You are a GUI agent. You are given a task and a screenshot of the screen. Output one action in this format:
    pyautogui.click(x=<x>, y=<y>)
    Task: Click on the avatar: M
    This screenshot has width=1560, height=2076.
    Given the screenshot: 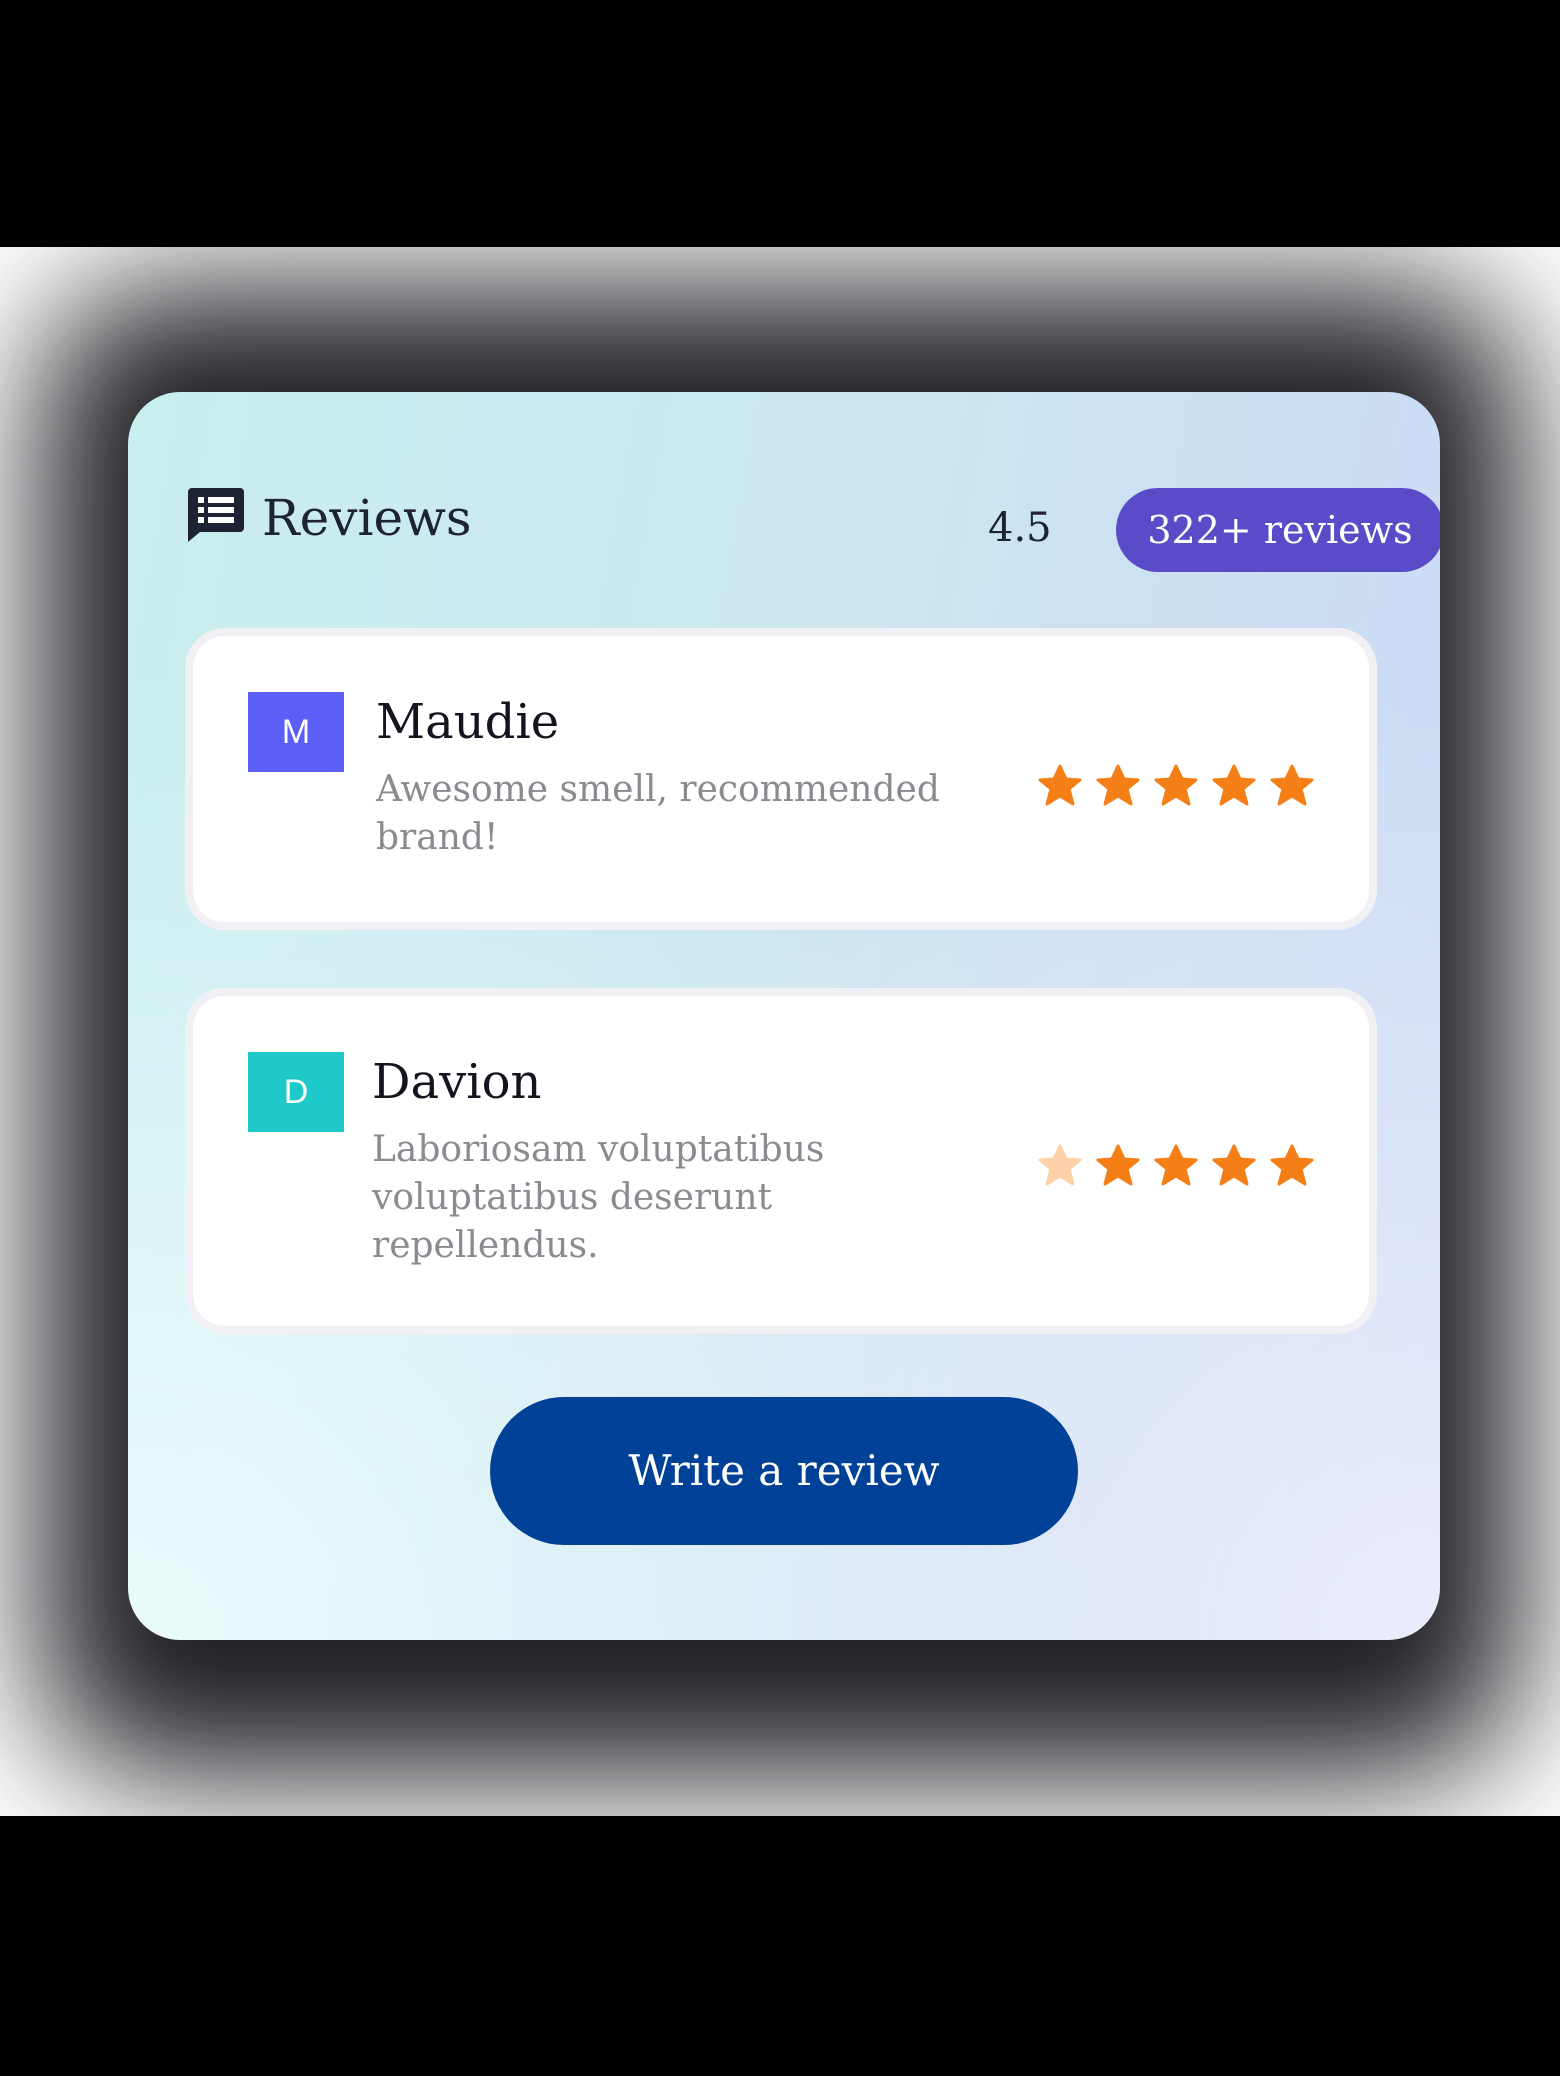 What is the action you would take?
    pyautogui.click(x=296, y=732)
    